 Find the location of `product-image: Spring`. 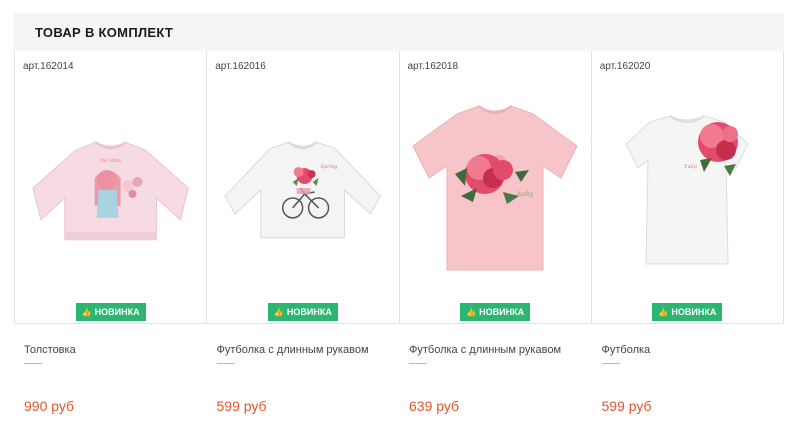

product-image: Spring is located at coordinates (302, 188).